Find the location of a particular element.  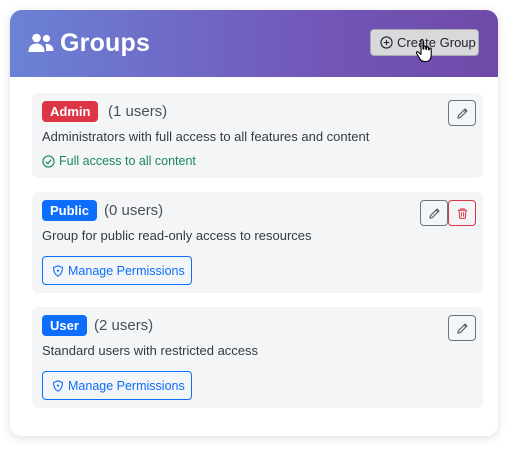

edit-button-admin is located at coordinates (462, 113).